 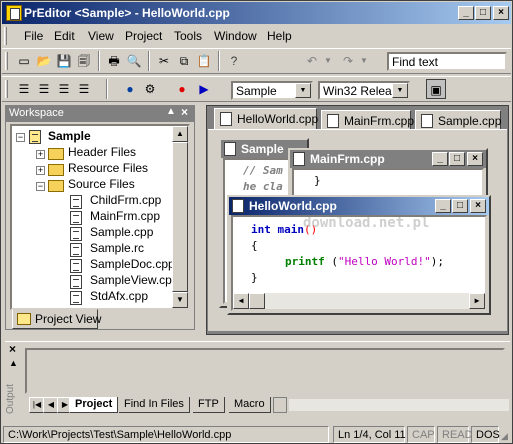 I want to click on cut-icon: ✂, so click(x=164, y=61).